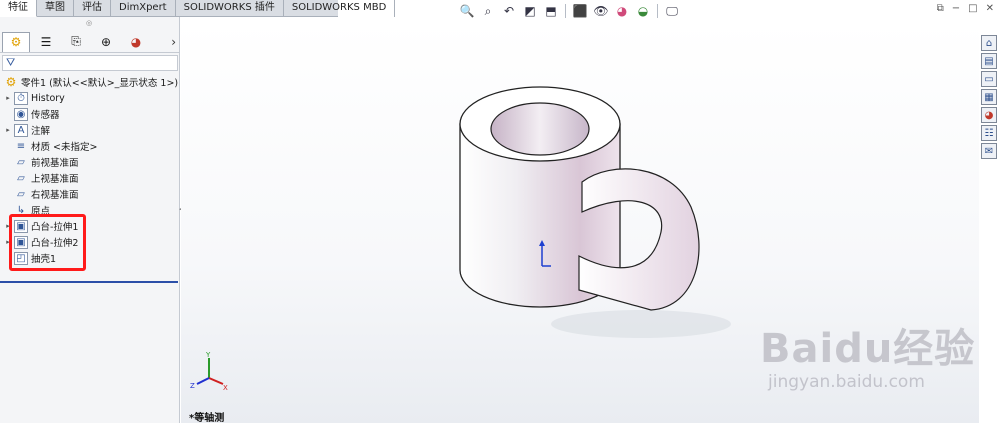 The image size is (1000, 423). What do you see at coordinates (230, 8) in the screenshot?
I see `tab-addins: SOLIDWORKS 插件` at bounding box center [230, 8].